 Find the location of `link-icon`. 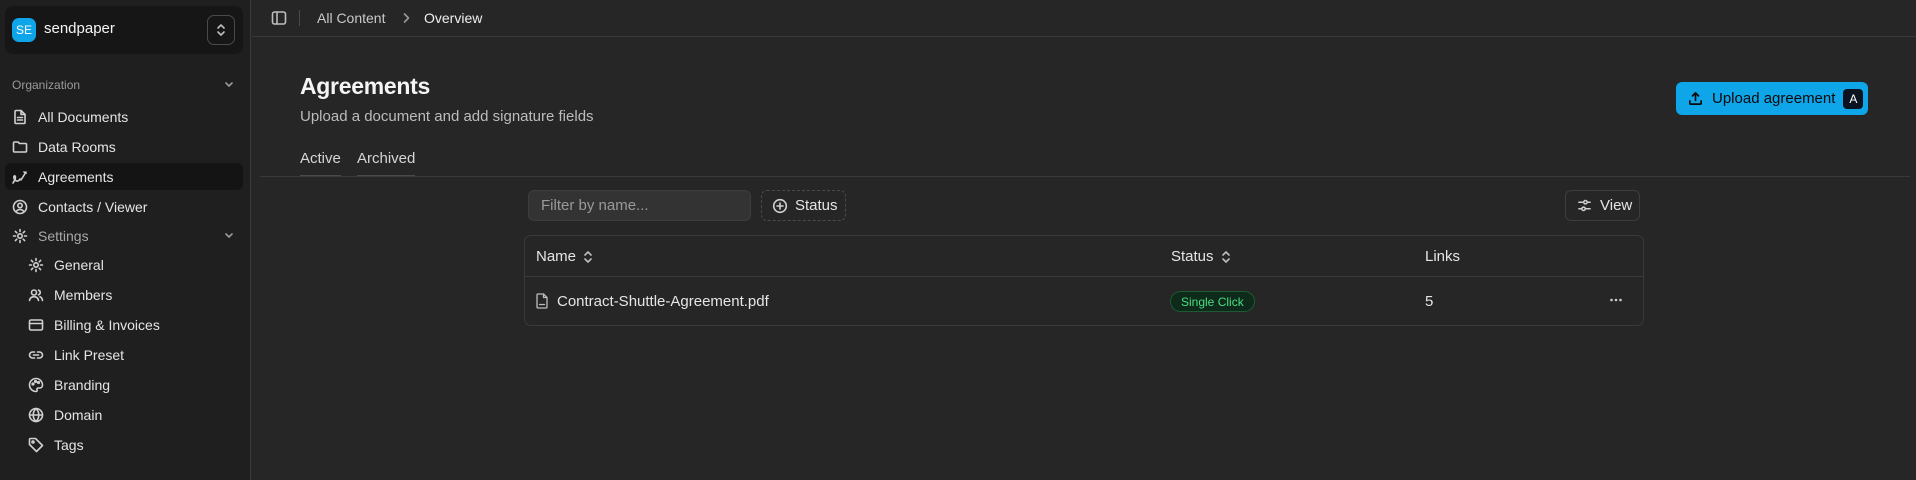

link-icon is located at coordinates (36, 355).